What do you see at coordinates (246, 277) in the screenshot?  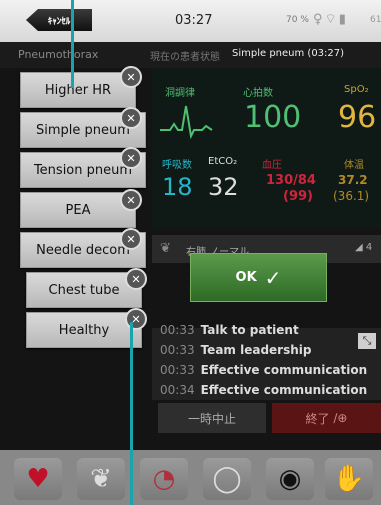 I see `ok-label: OK` at bounding box center [246, 277].